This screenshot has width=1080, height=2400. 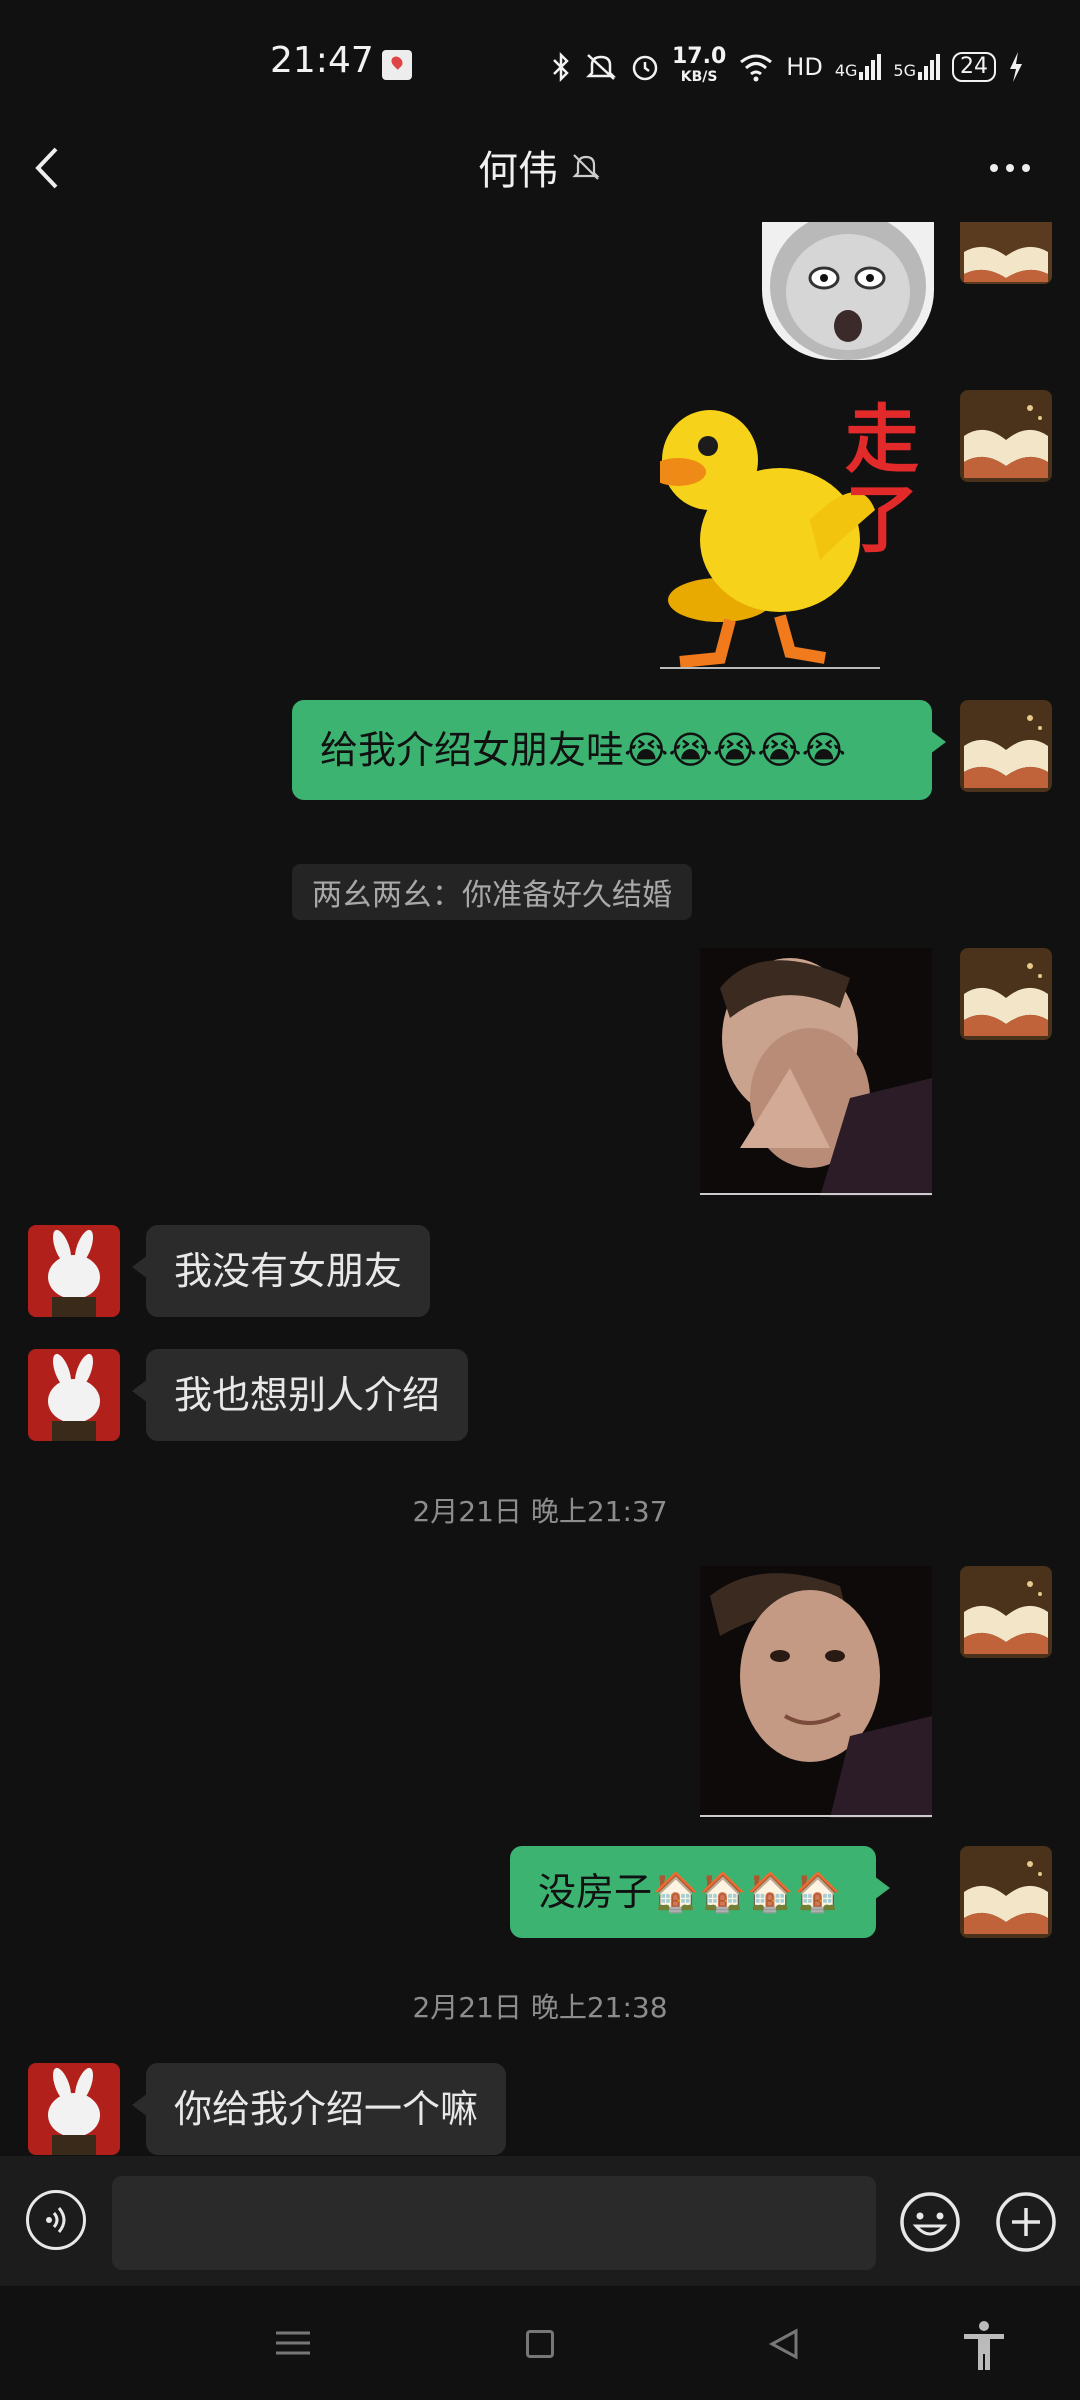 I want to click on signal-5g: 5G, so click(x=916, y=67).